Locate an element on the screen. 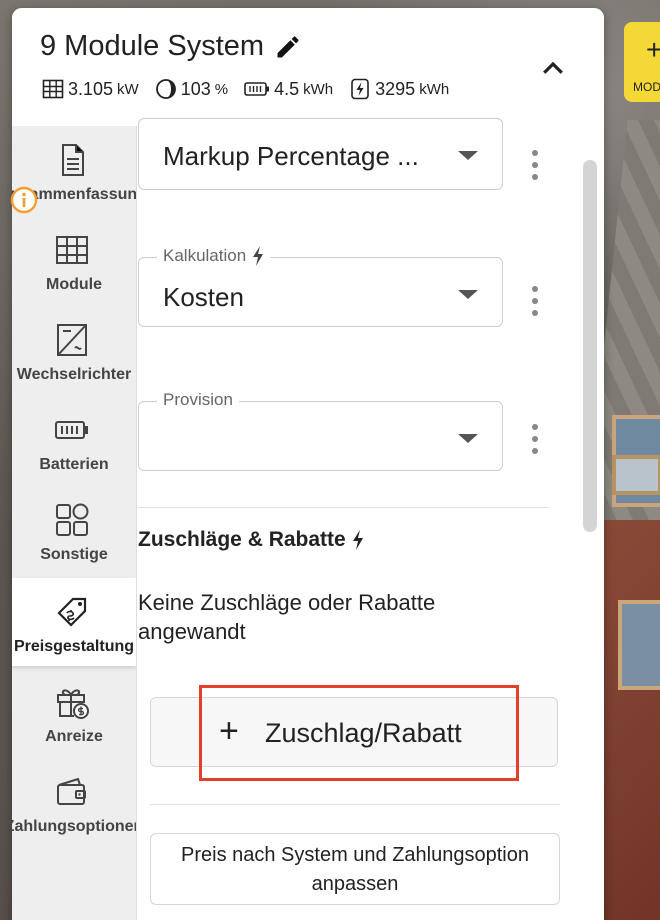 The width and height of the screenshot is (660, 920). wallet-icon is located at coordinates (71, 791).